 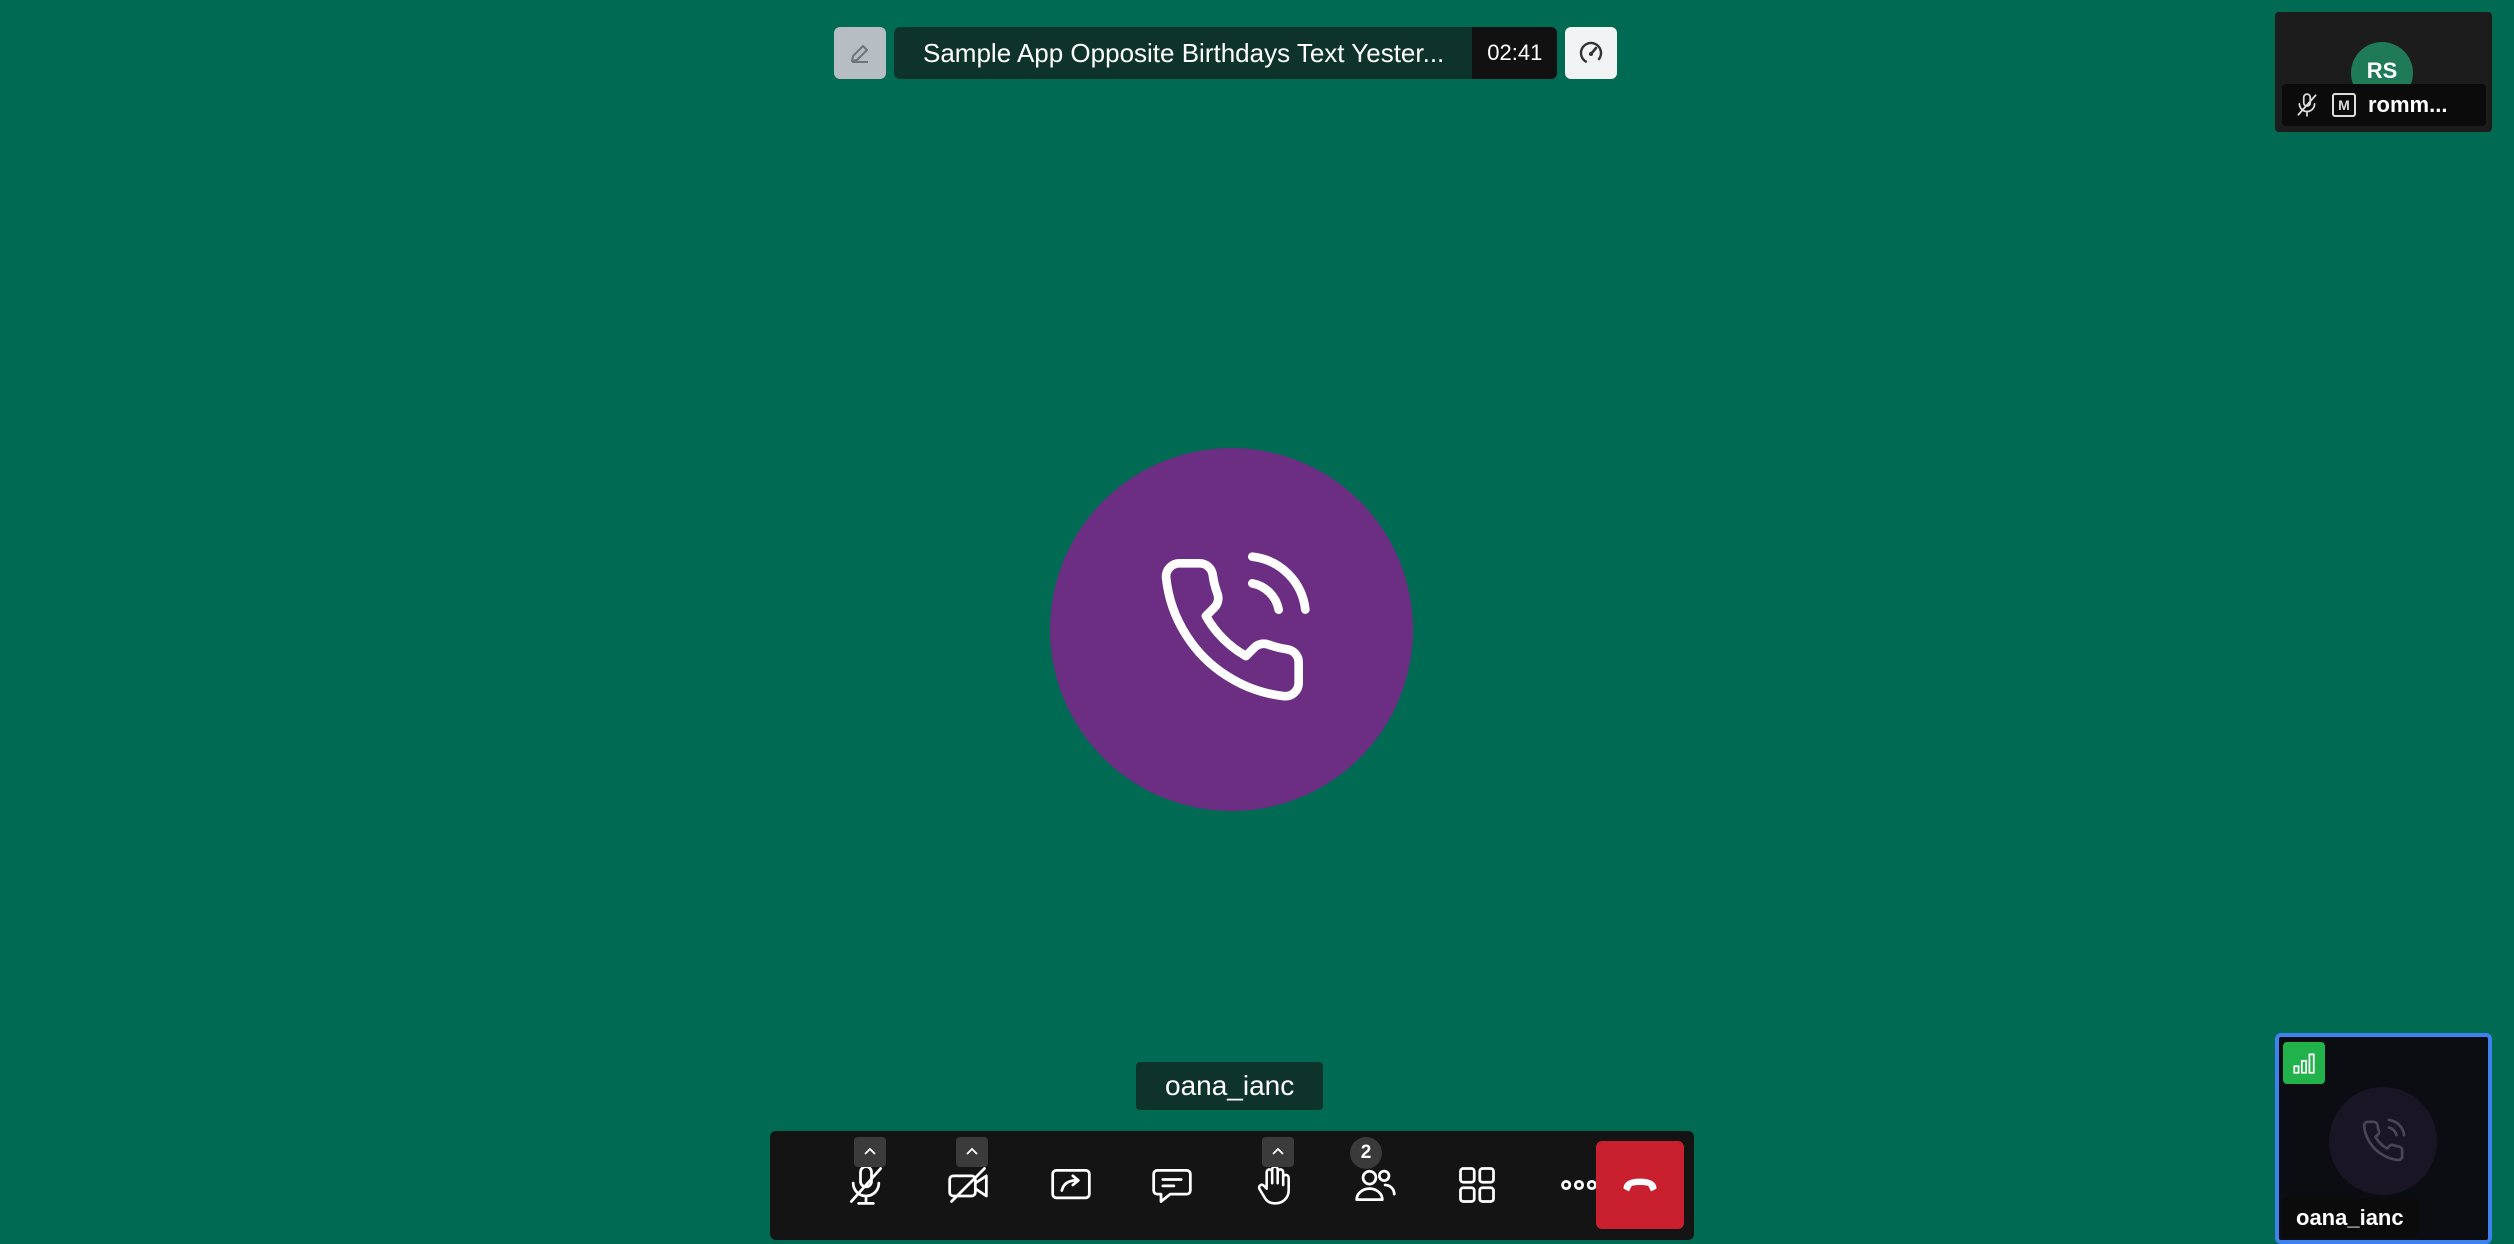 I want to click on local-participant-tile: oana_ianc, so click(x=2383, y=1138).